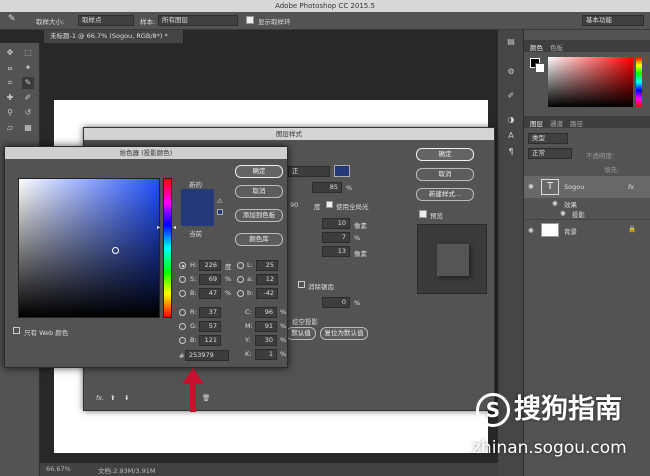  I want to click on red-radio, so click(182, 312).